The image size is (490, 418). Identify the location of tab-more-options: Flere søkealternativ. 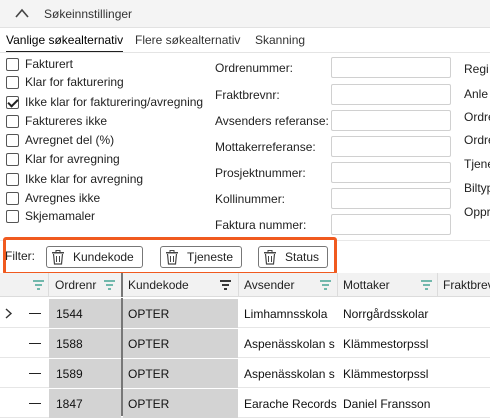
(187, 42).